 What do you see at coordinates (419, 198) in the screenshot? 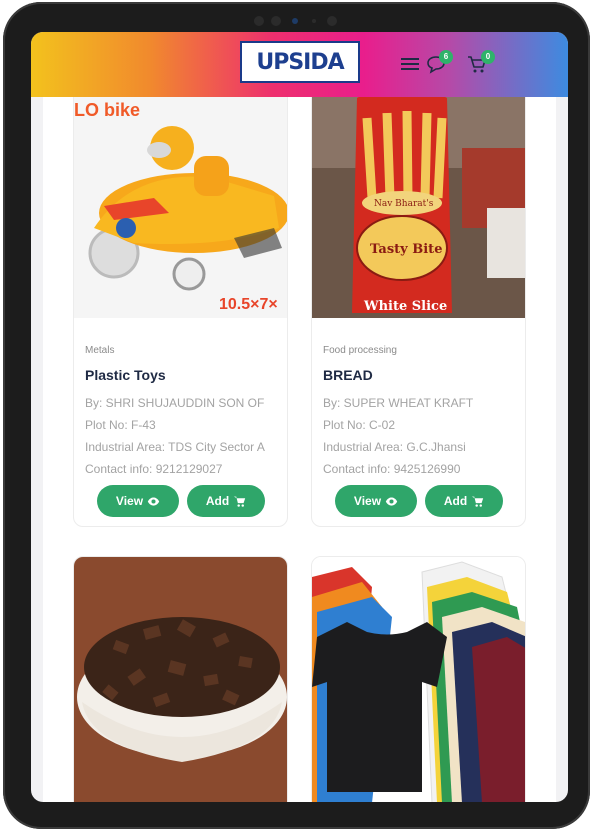
I see `product-image-bread: Nav Bharat's Tasty Bite White Slice` at bounding box center [419, 198].